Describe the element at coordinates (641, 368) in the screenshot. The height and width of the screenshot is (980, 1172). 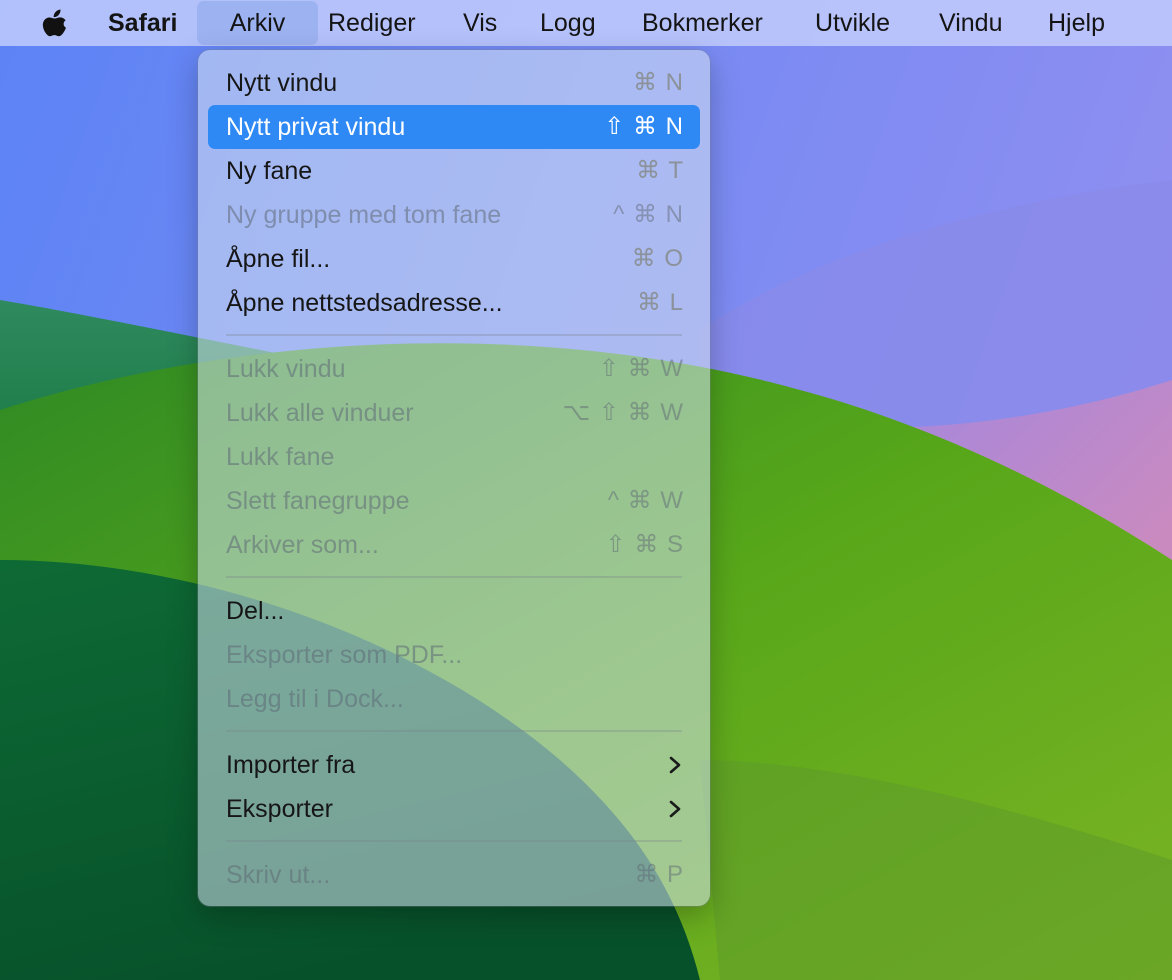
I see `menu-item-shortcut: ⇧ ⌘ W` at that location.